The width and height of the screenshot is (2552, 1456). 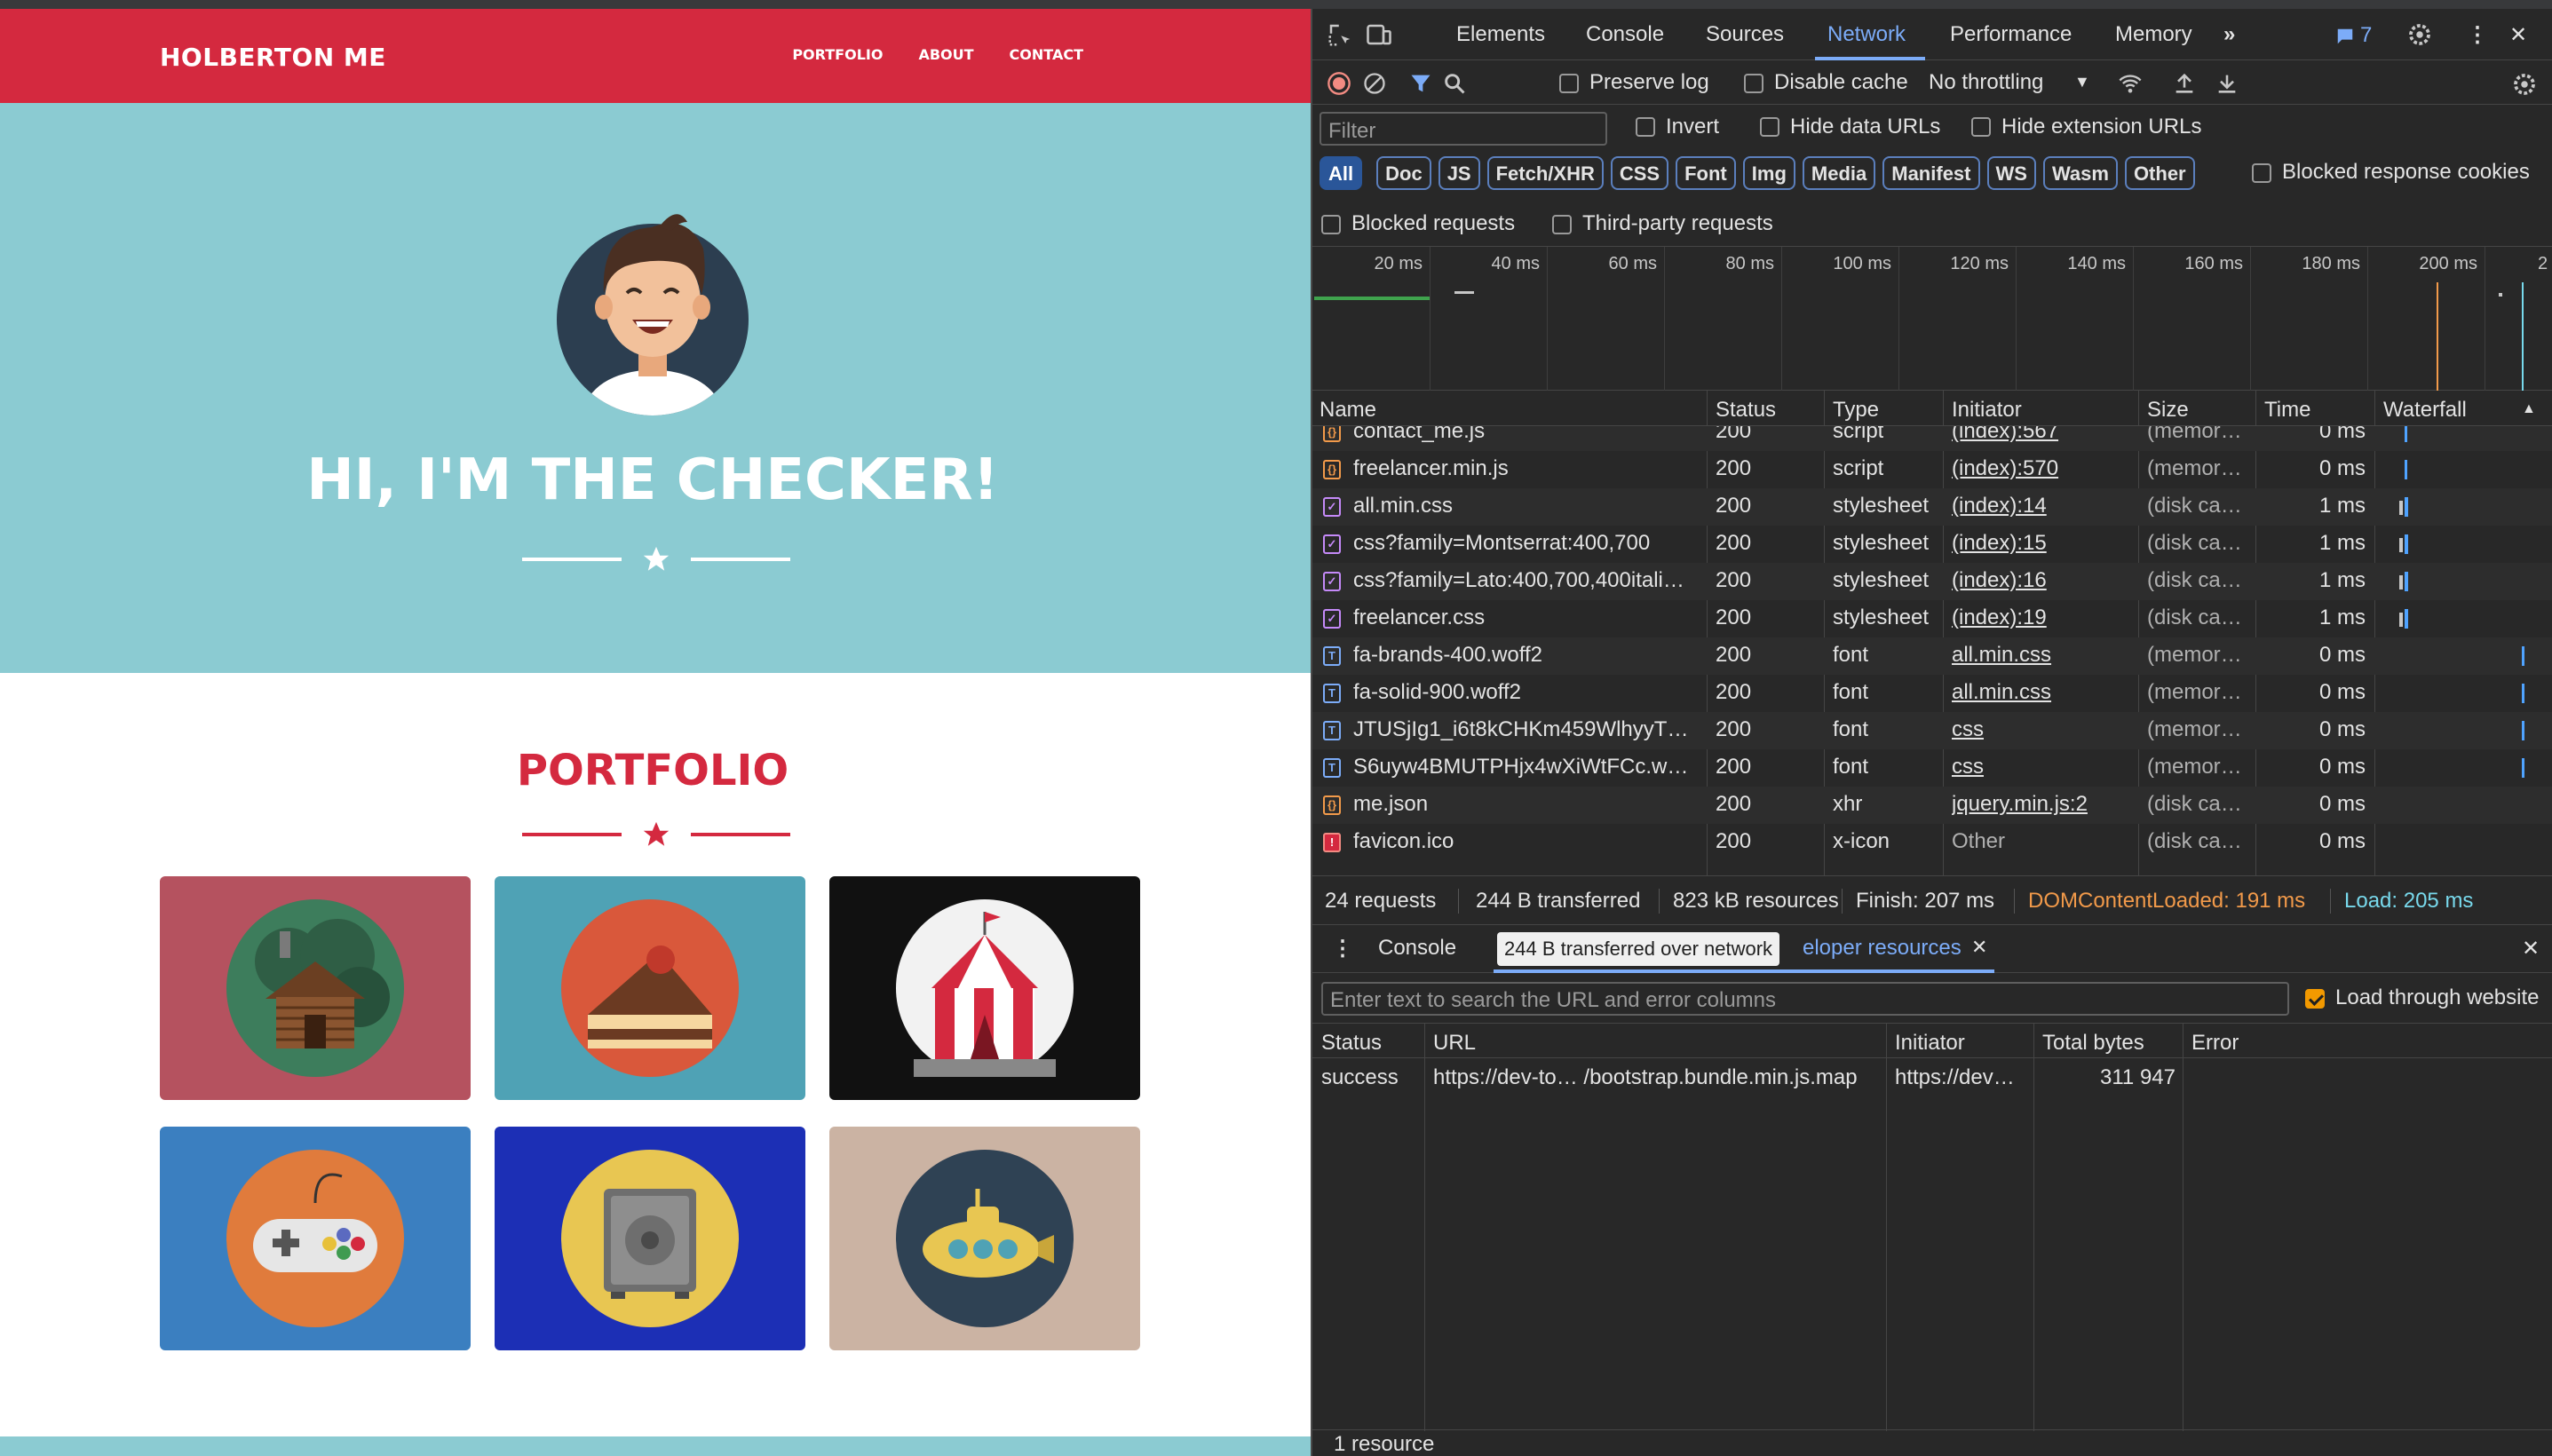 I want to click on portfolio-card-controller, so click(x=315, y=1238).